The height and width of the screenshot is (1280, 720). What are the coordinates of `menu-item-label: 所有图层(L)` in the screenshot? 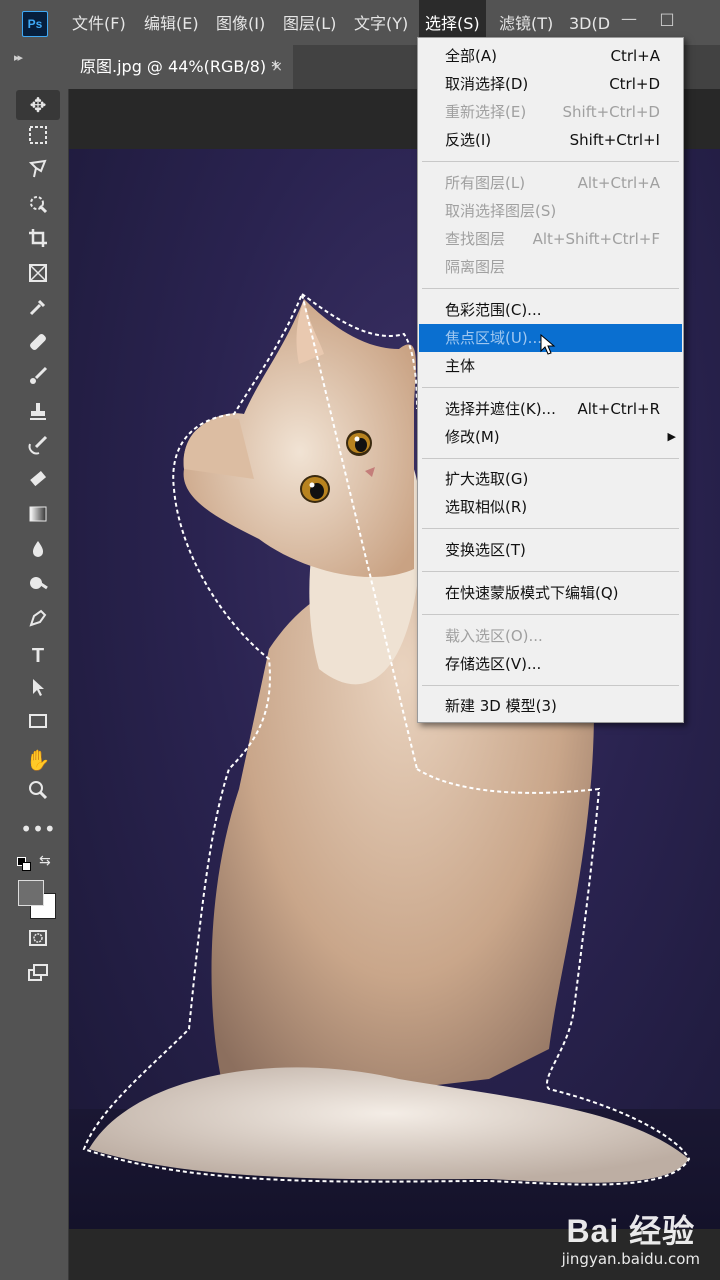 It's located at (485, 183).